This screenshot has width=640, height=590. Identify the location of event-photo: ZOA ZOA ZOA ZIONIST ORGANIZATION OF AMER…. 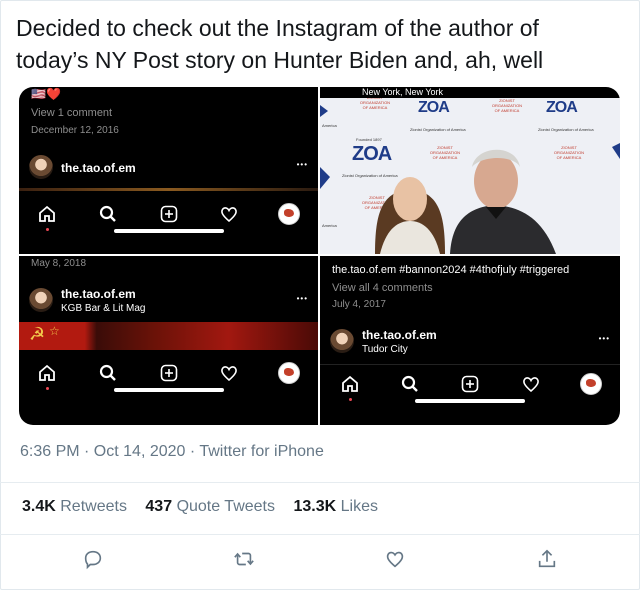
(470, 174).